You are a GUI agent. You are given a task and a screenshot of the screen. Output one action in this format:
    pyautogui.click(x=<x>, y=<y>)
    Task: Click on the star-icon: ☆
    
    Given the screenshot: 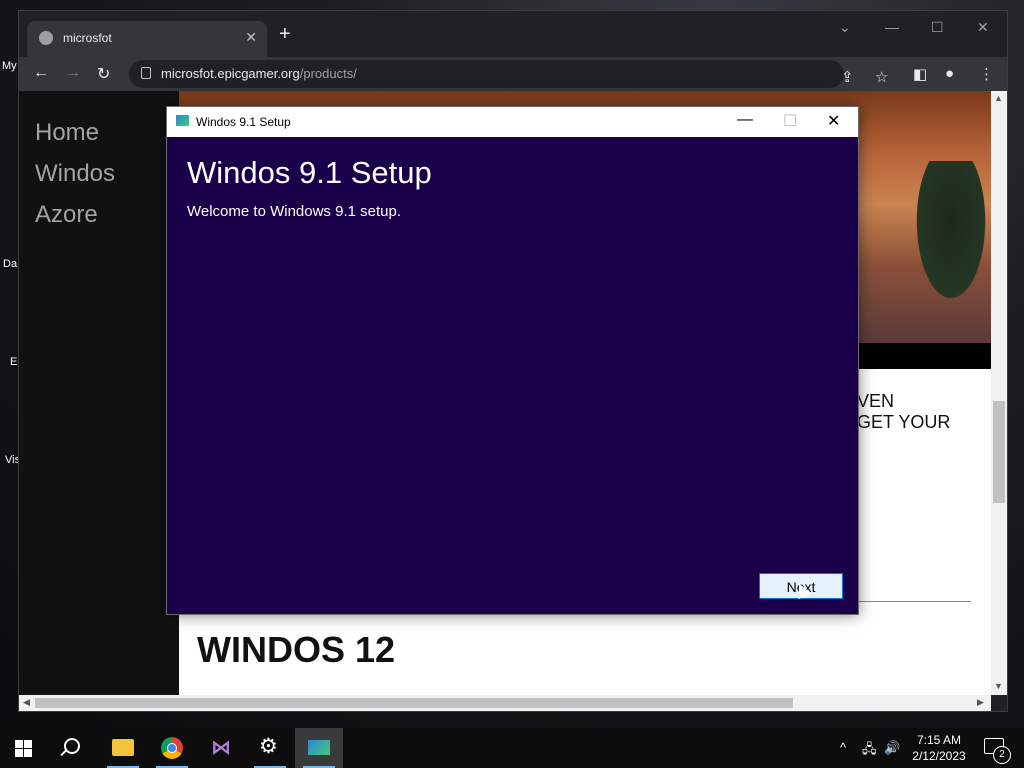 What is the action you would take?
    pyautogui.click(x=881, y=77)
    